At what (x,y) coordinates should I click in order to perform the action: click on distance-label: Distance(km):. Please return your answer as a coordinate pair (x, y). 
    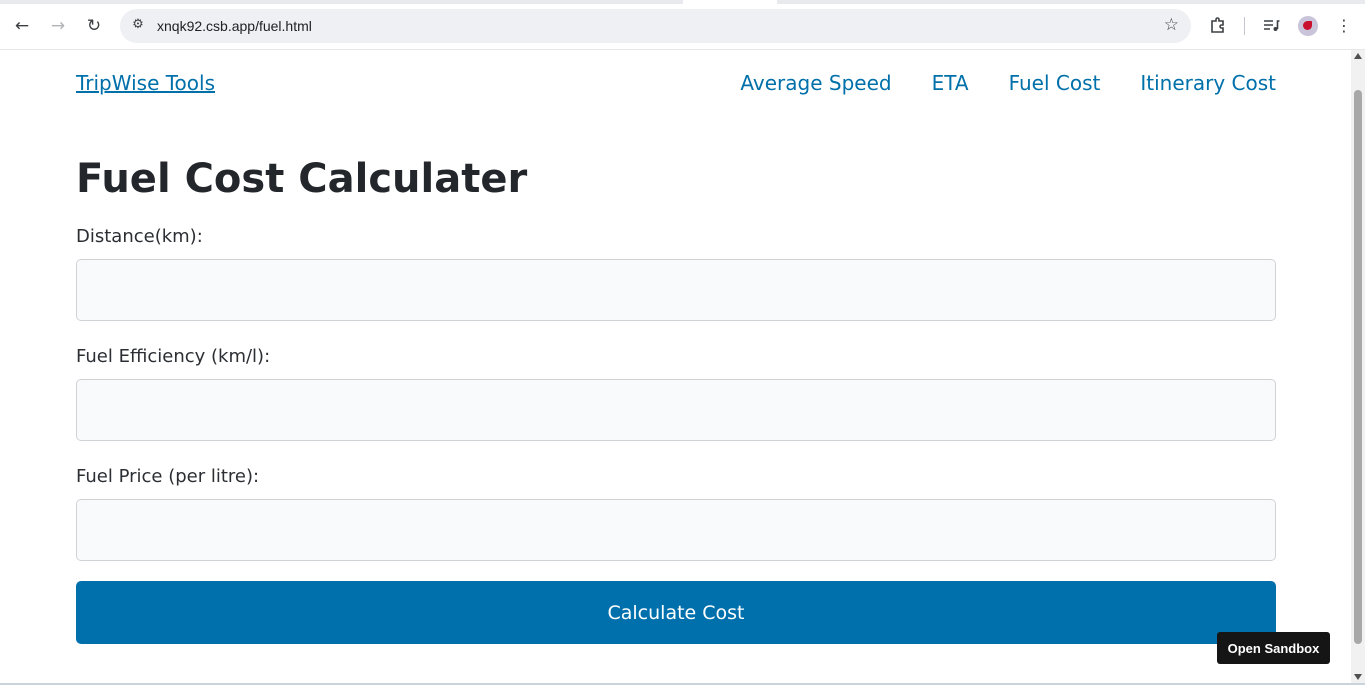
    Looking at the image, I should click on (139, 236).